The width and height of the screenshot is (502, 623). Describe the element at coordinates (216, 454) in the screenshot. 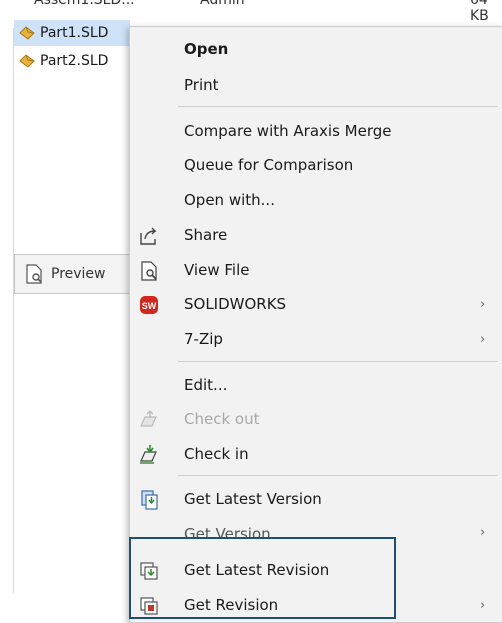

I see `menu-item-label: Check in` at that location.